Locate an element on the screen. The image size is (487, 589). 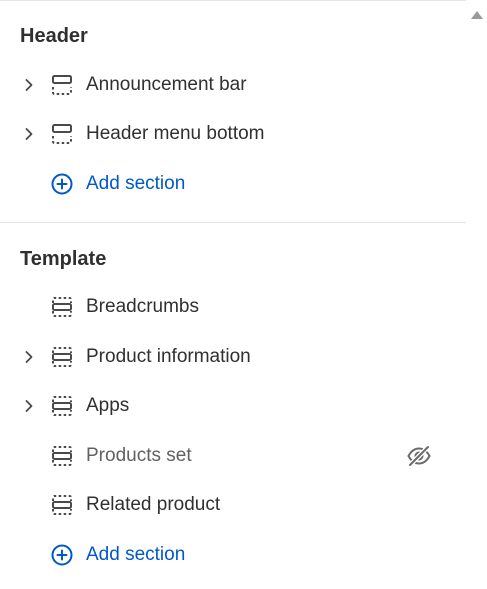
section-label: Apps is located at coordinates (108, 405).